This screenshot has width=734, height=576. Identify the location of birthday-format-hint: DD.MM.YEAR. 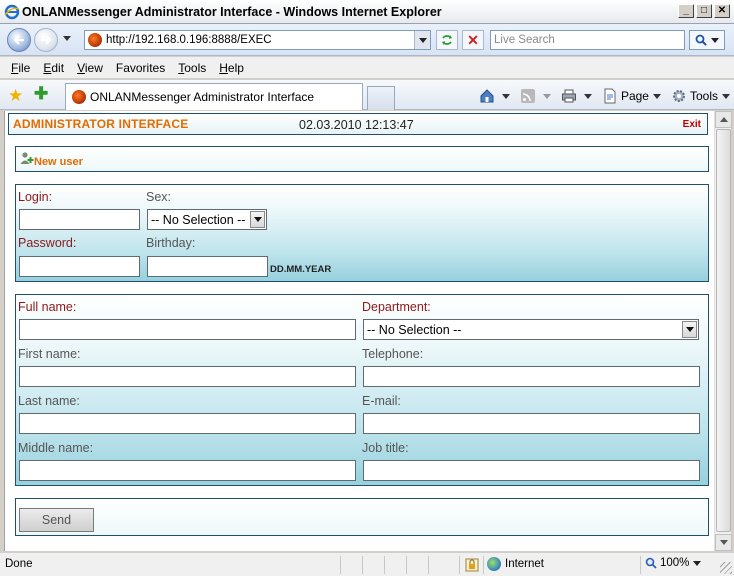
(301, 269).